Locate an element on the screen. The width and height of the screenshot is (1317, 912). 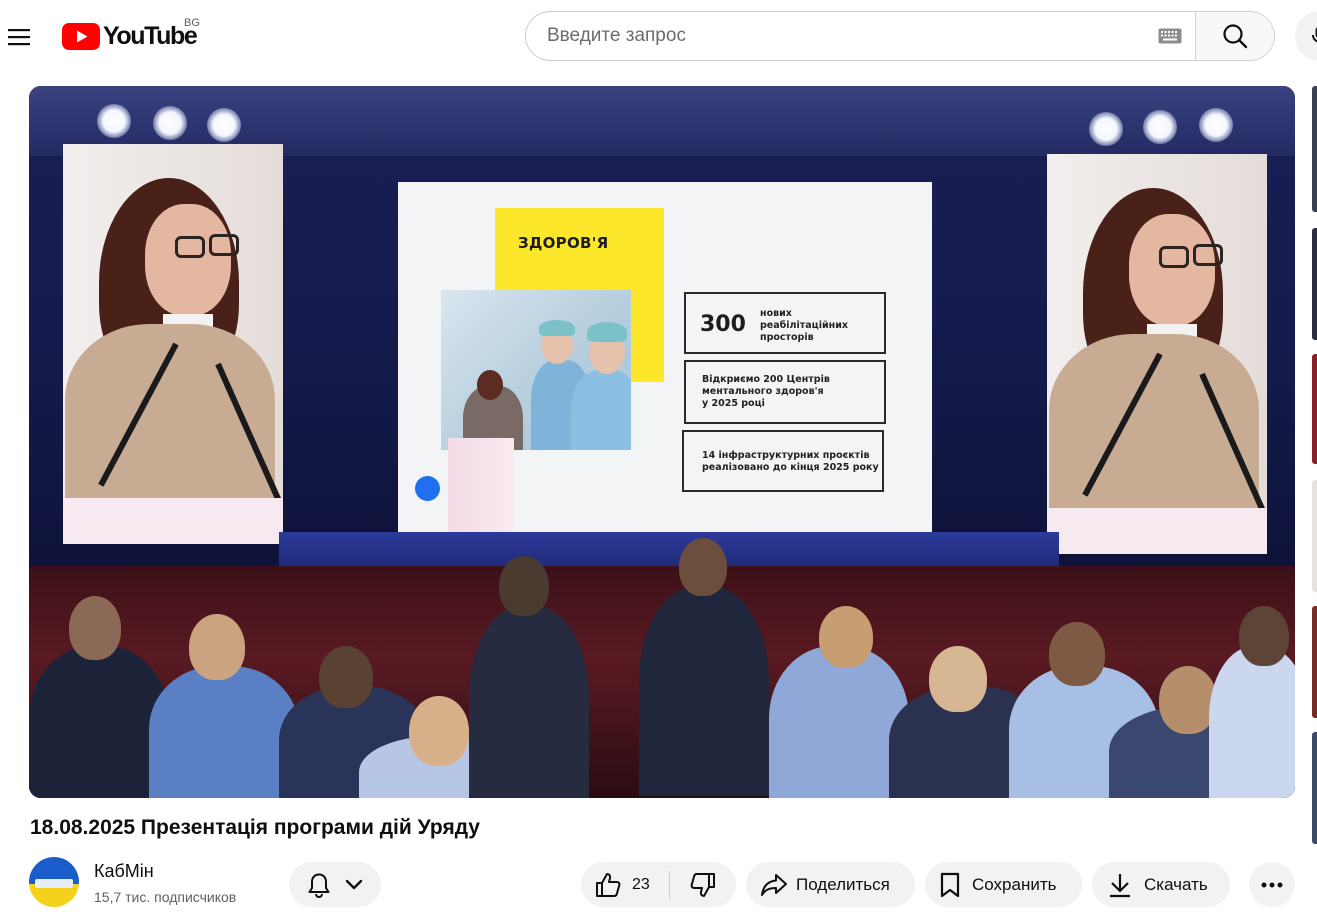
guide-menu-button is located at coordinates (19, 37).